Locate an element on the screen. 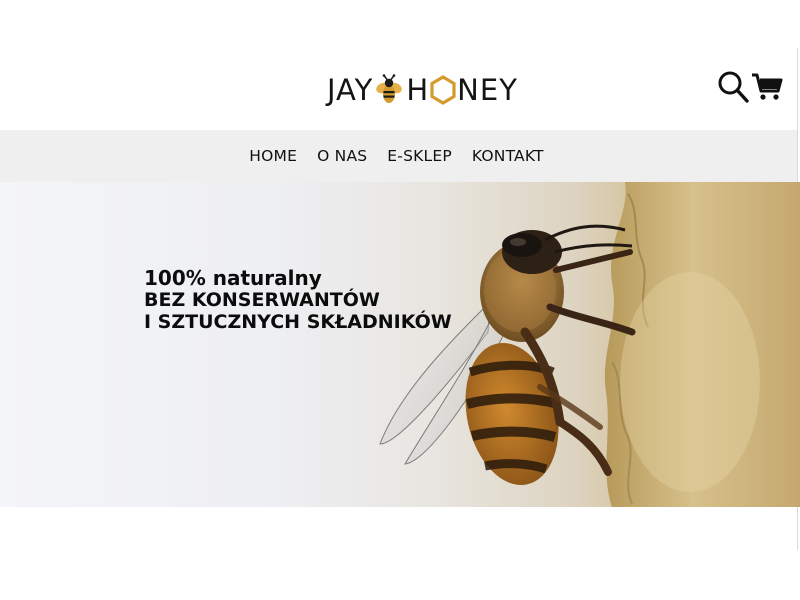  search-icon is located at coordinates (733, 89).